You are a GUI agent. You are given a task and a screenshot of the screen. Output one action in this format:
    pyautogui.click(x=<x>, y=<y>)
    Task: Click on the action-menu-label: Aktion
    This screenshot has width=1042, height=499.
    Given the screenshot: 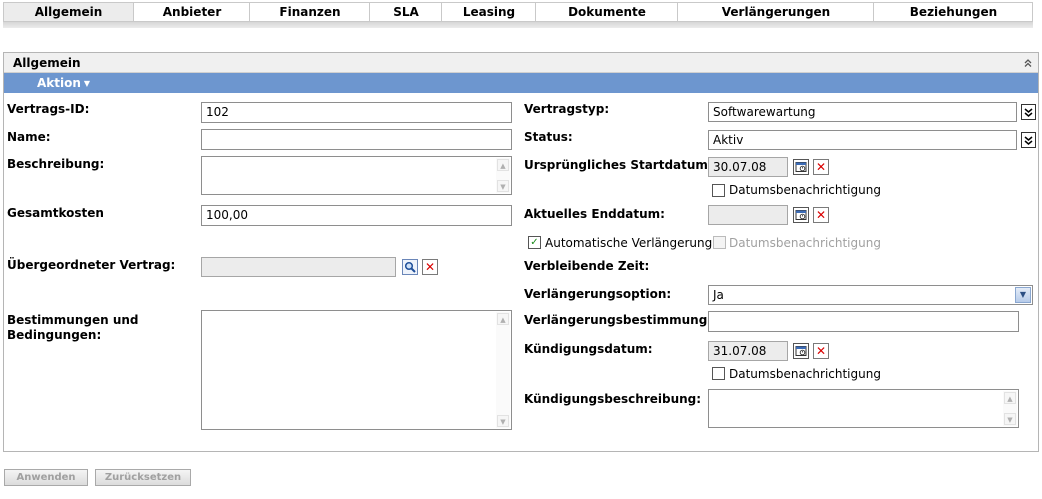 What is the action you would take?
    pyautogui.click(x=59, y=83)
    